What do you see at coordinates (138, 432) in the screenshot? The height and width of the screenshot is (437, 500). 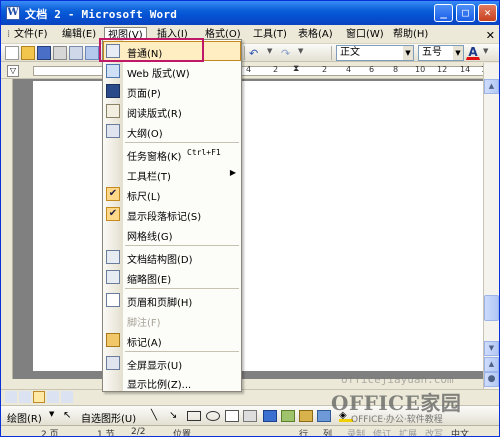 I see `status-pages: 2/2` at bounding box center [138, 432].